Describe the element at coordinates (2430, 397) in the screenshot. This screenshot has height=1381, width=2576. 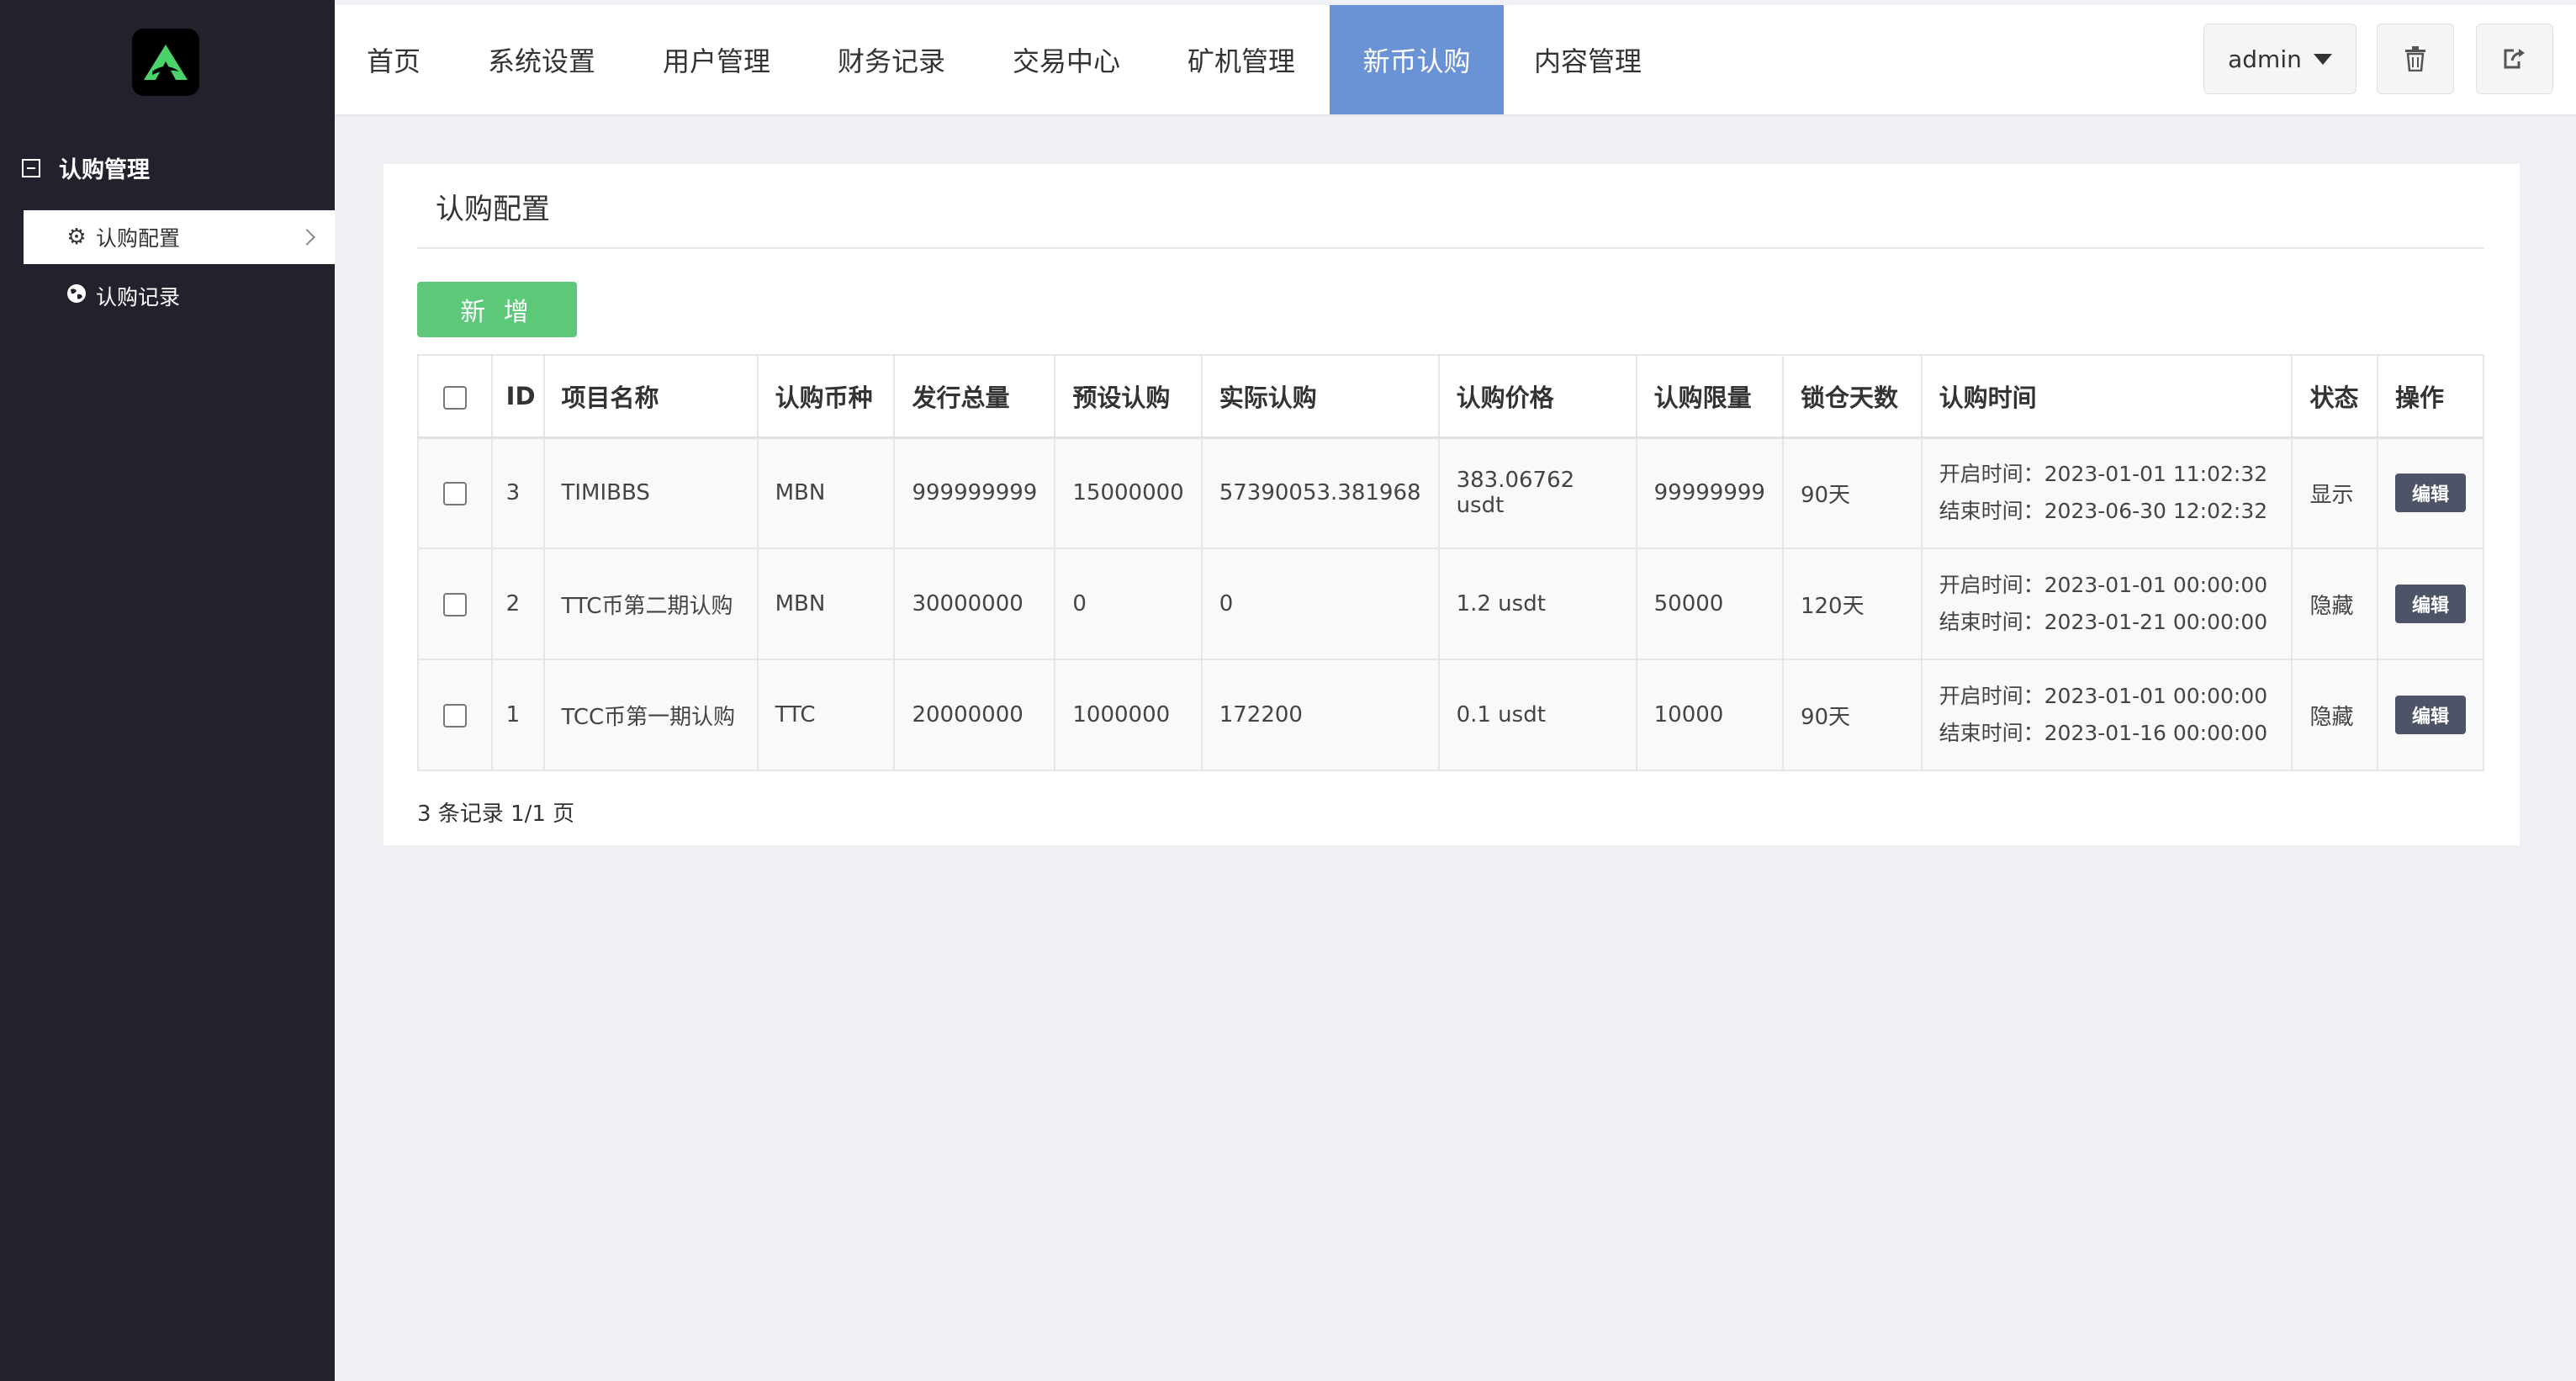
I see `column-header: 操作` at that location.